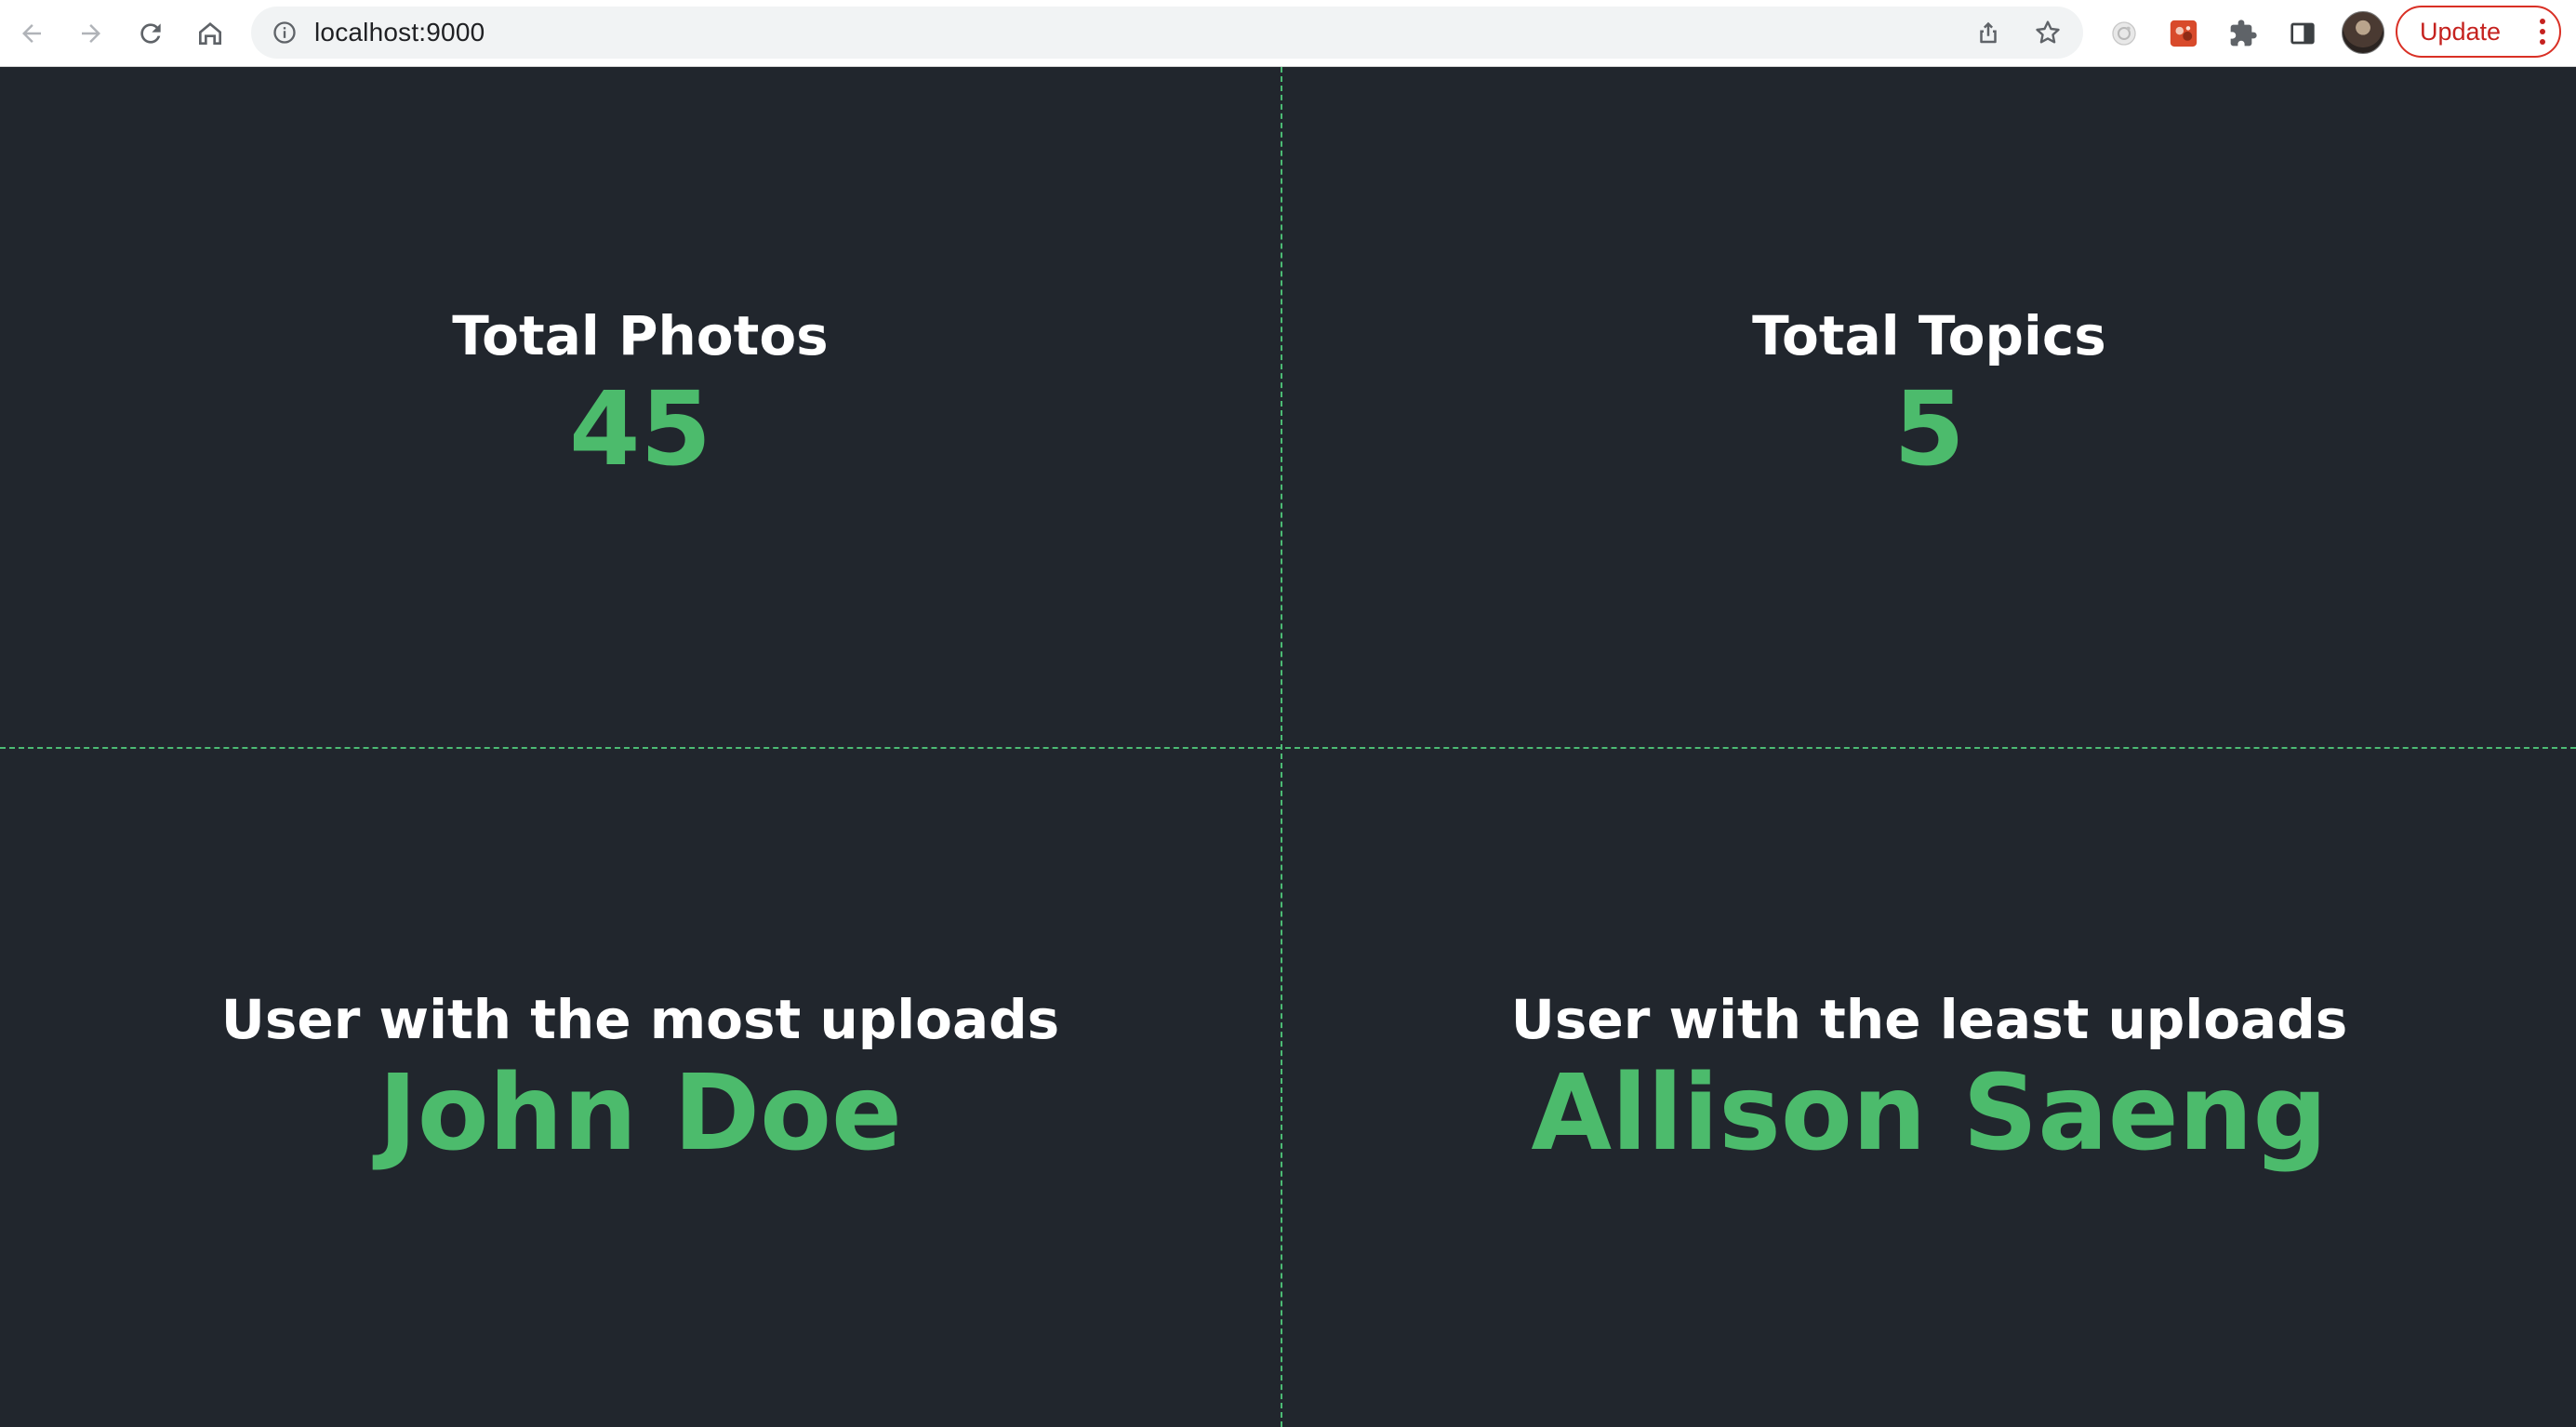 The image size is (2576, 1427). Describe the element at coordinates (640, 1113) in the screenshot. I see `most-uploads-user: John Doe` at that location.